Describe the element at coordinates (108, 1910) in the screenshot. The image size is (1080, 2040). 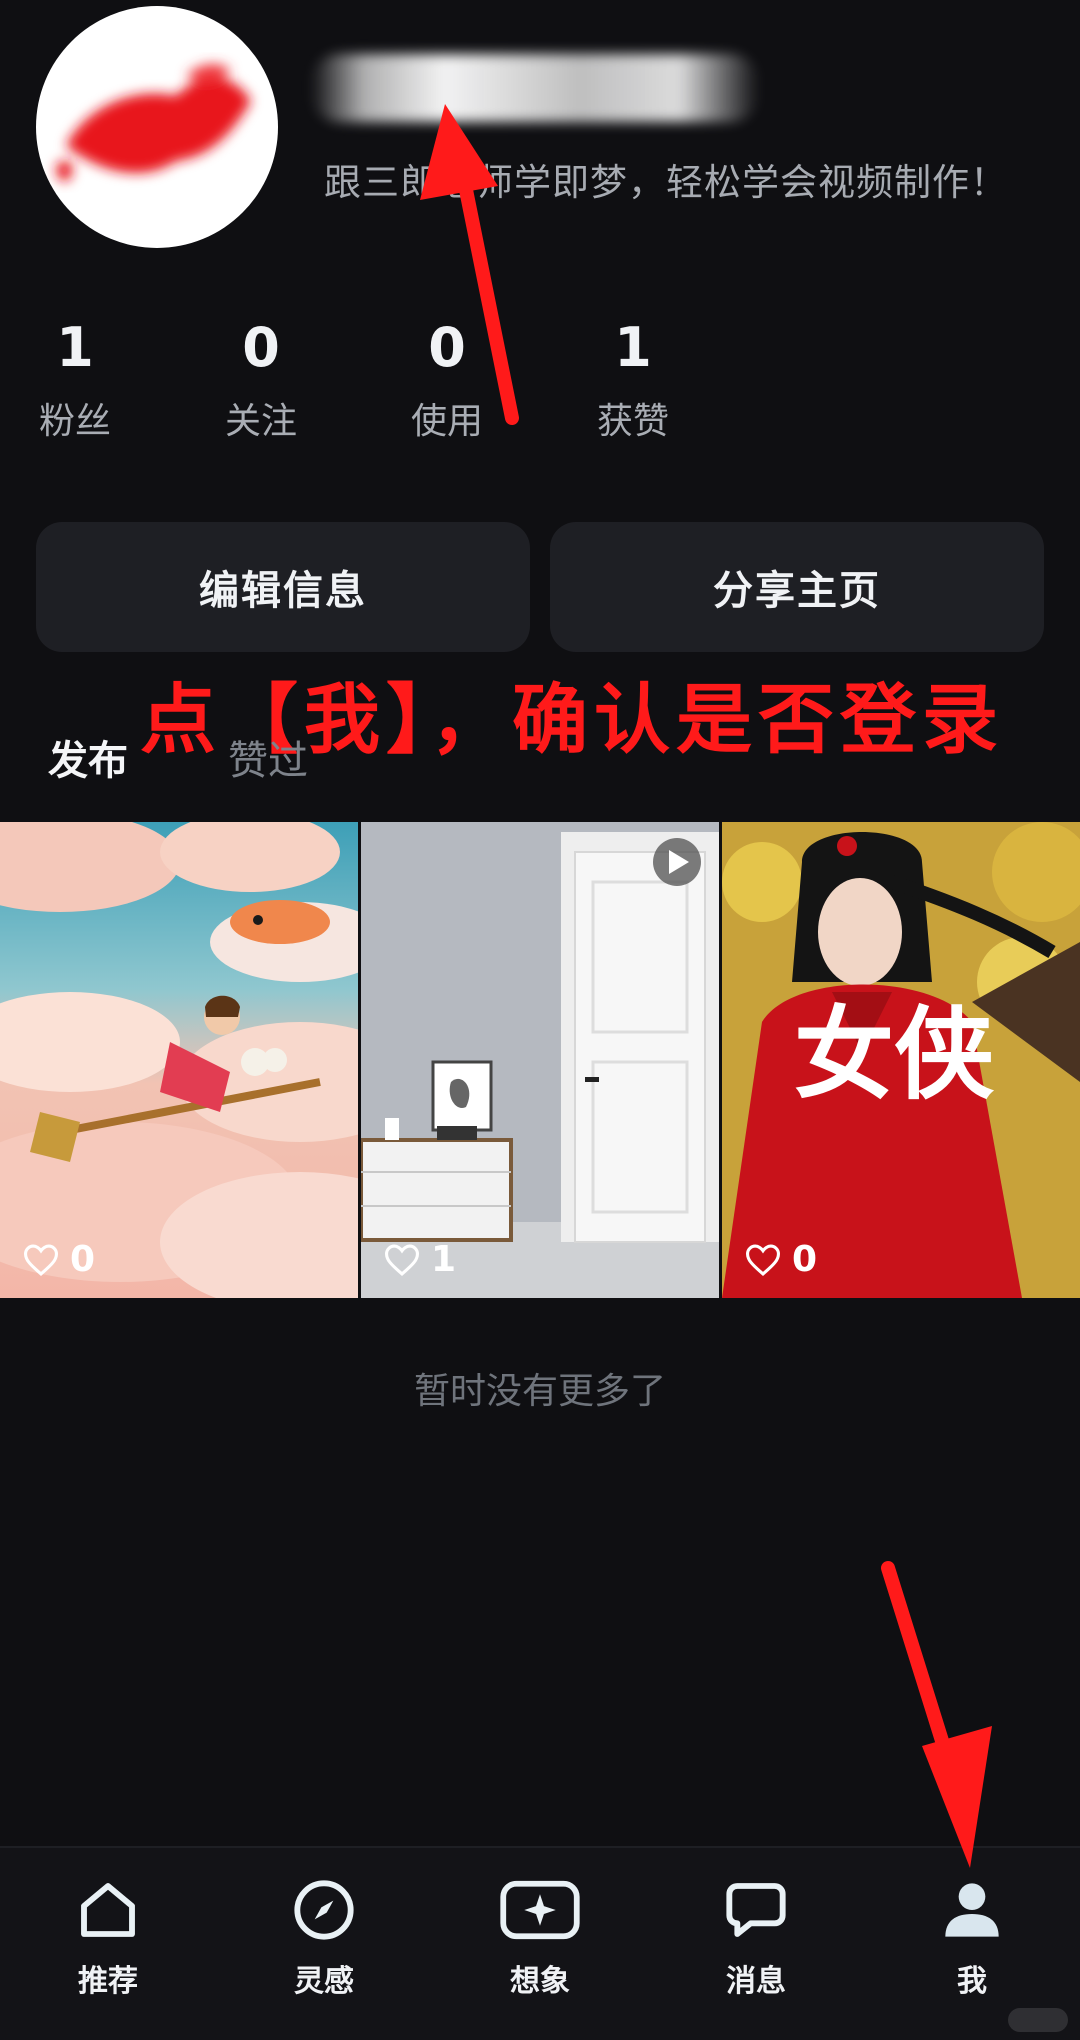
I see `home-icon` at that location.